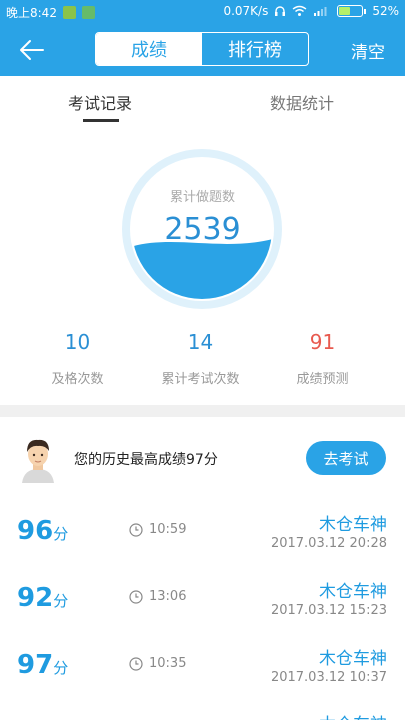 Image resolution: width=405 pixels, height=720 pixels. Describe the element at coordinates (202, 197) in the screenshot. I see `gauge-label: 累计做题数` at that location.